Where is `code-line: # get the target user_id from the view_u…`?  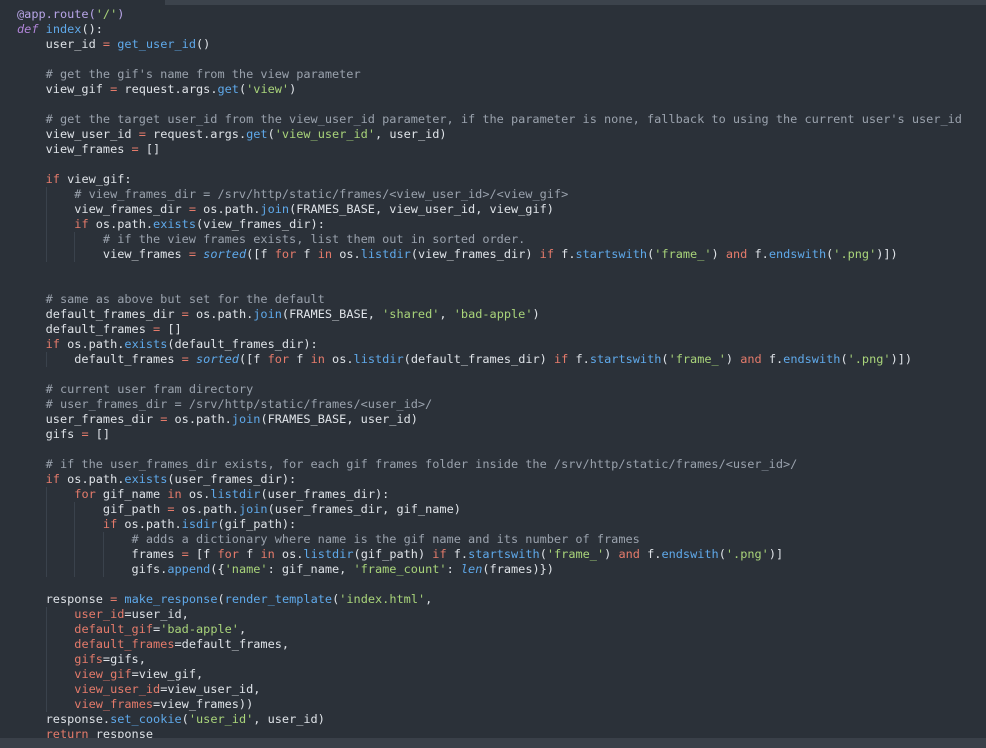 code-line: # get the target user_id from the view_u… is located at coordinates (489, 119).